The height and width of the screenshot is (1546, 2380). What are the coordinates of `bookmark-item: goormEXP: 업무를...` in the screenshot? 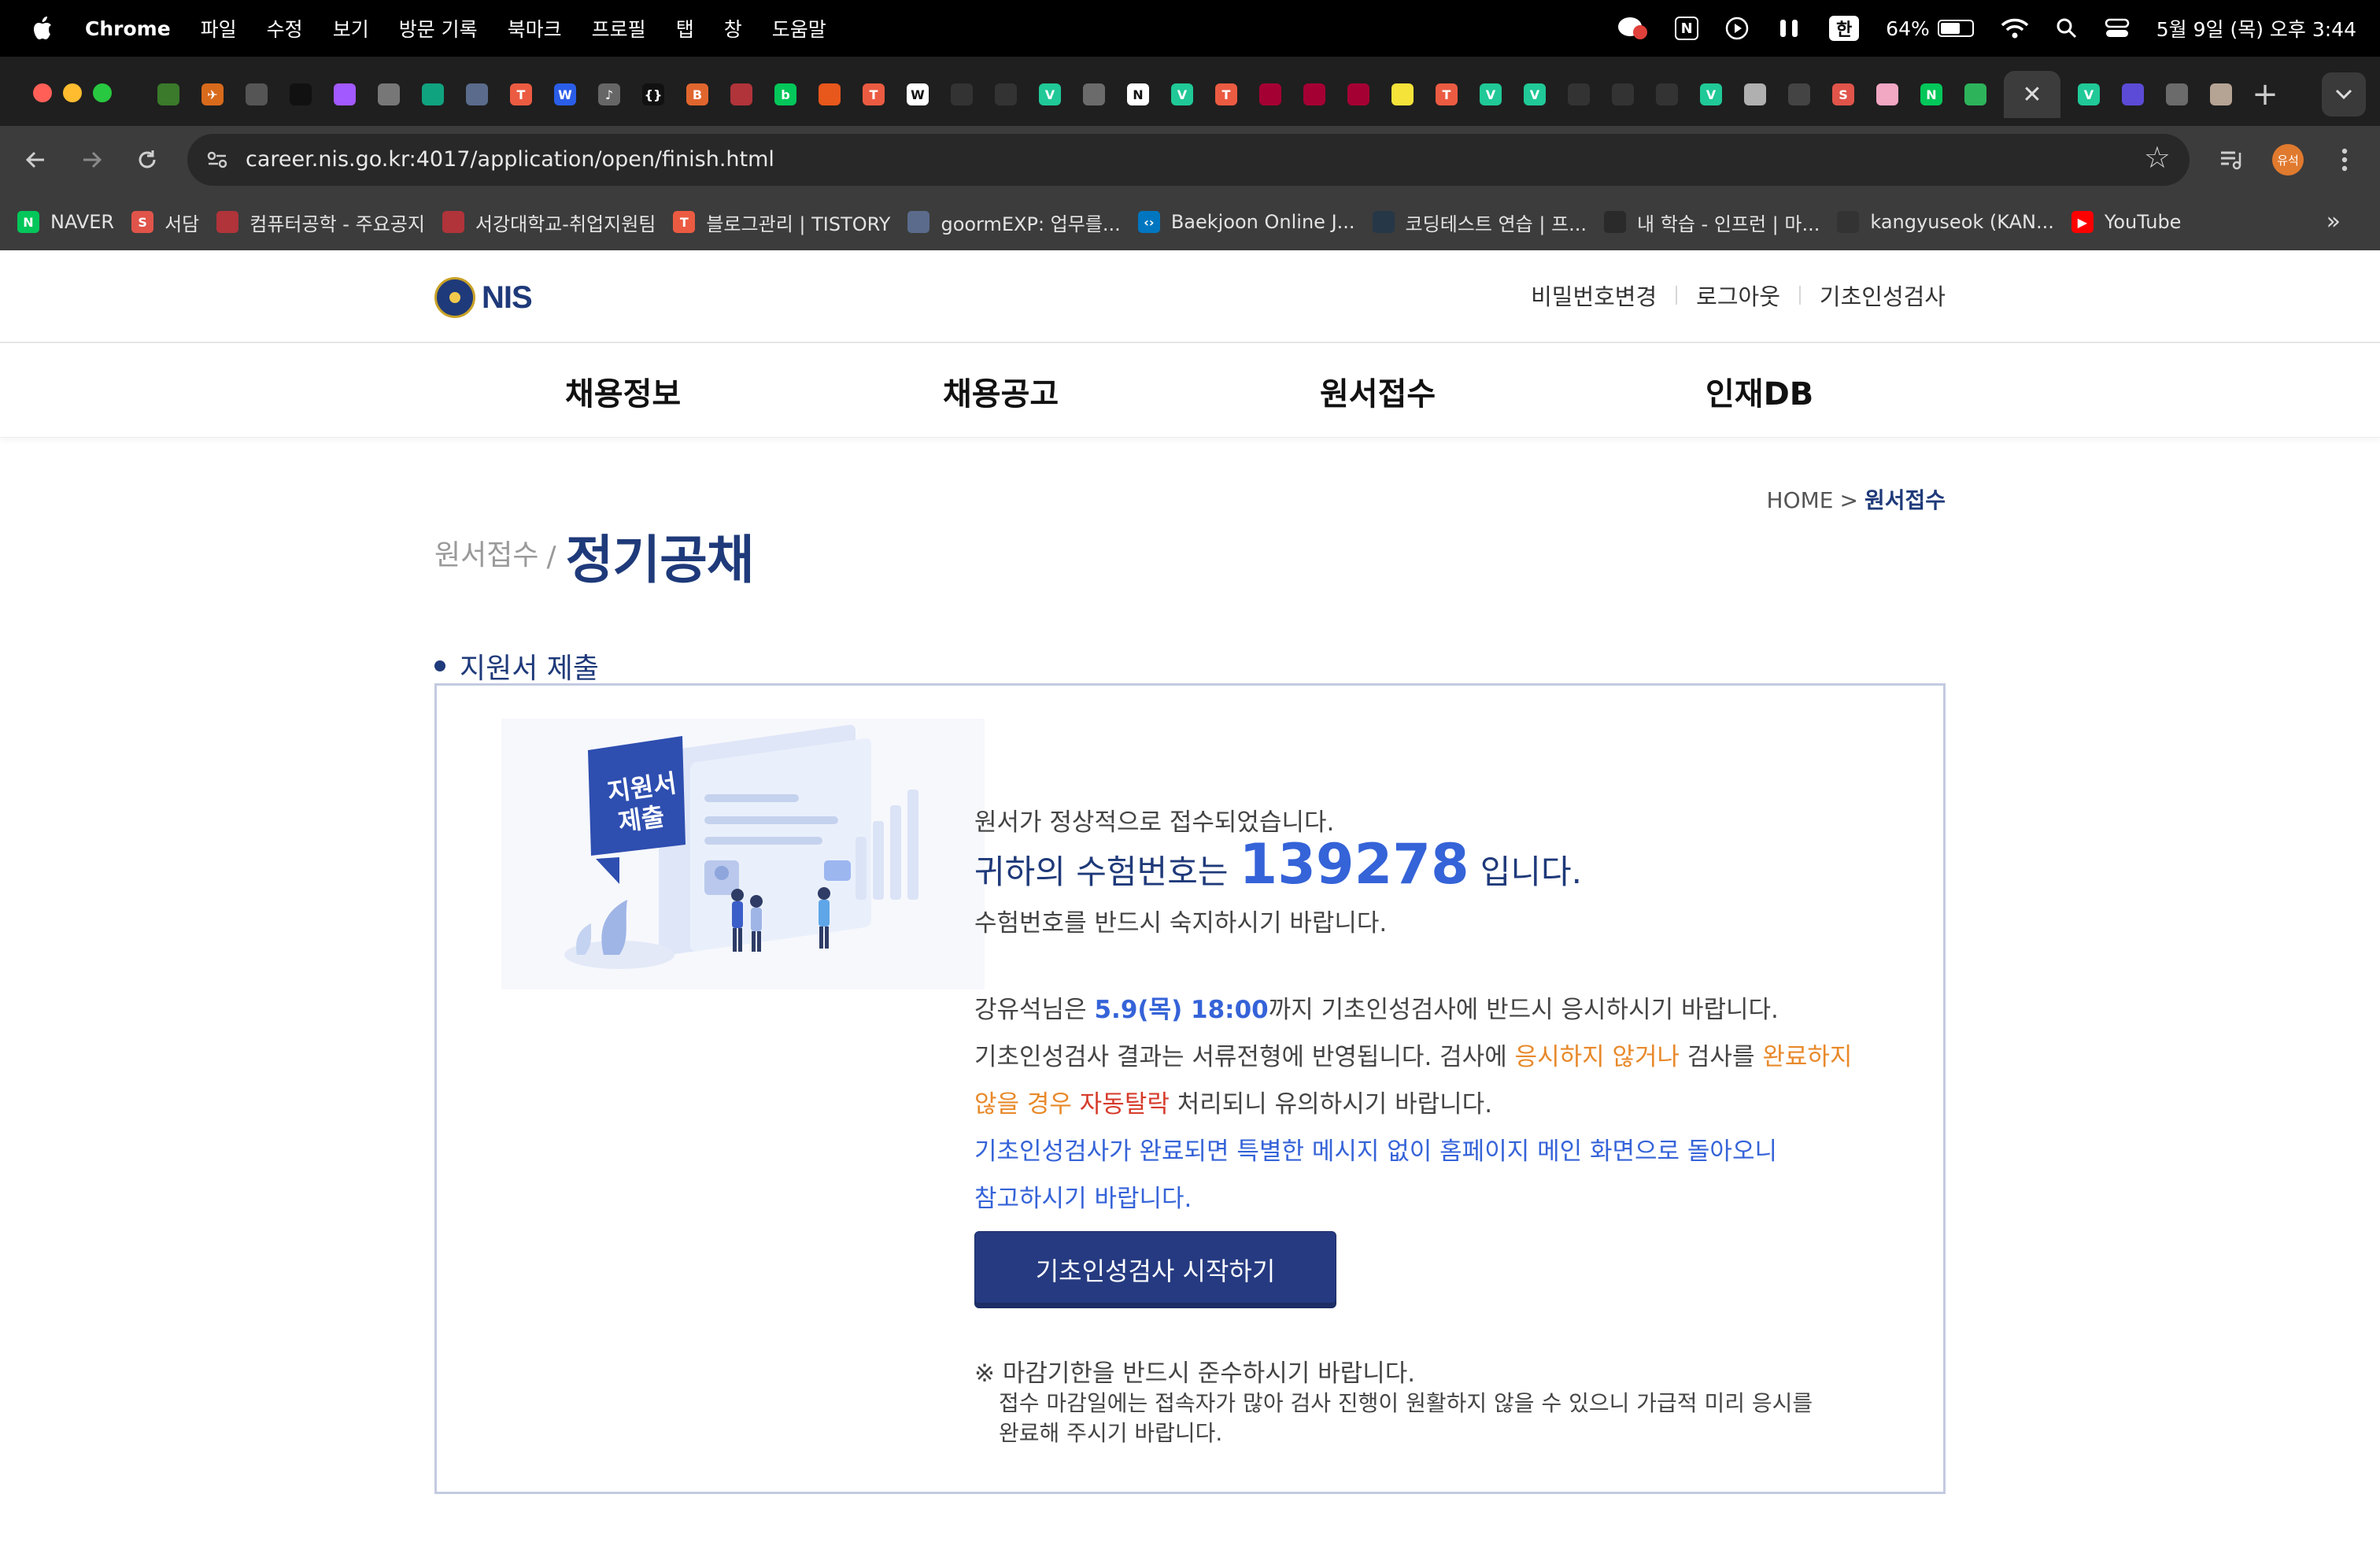 It's located at (1014, 223).